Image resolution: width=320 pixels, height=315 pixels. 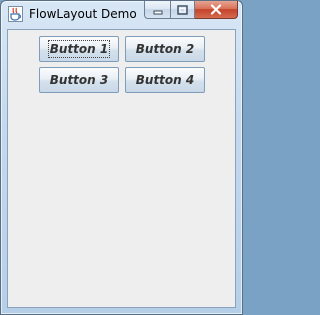 I want to click on button-2: Button 2, so click(x=165, y=49).